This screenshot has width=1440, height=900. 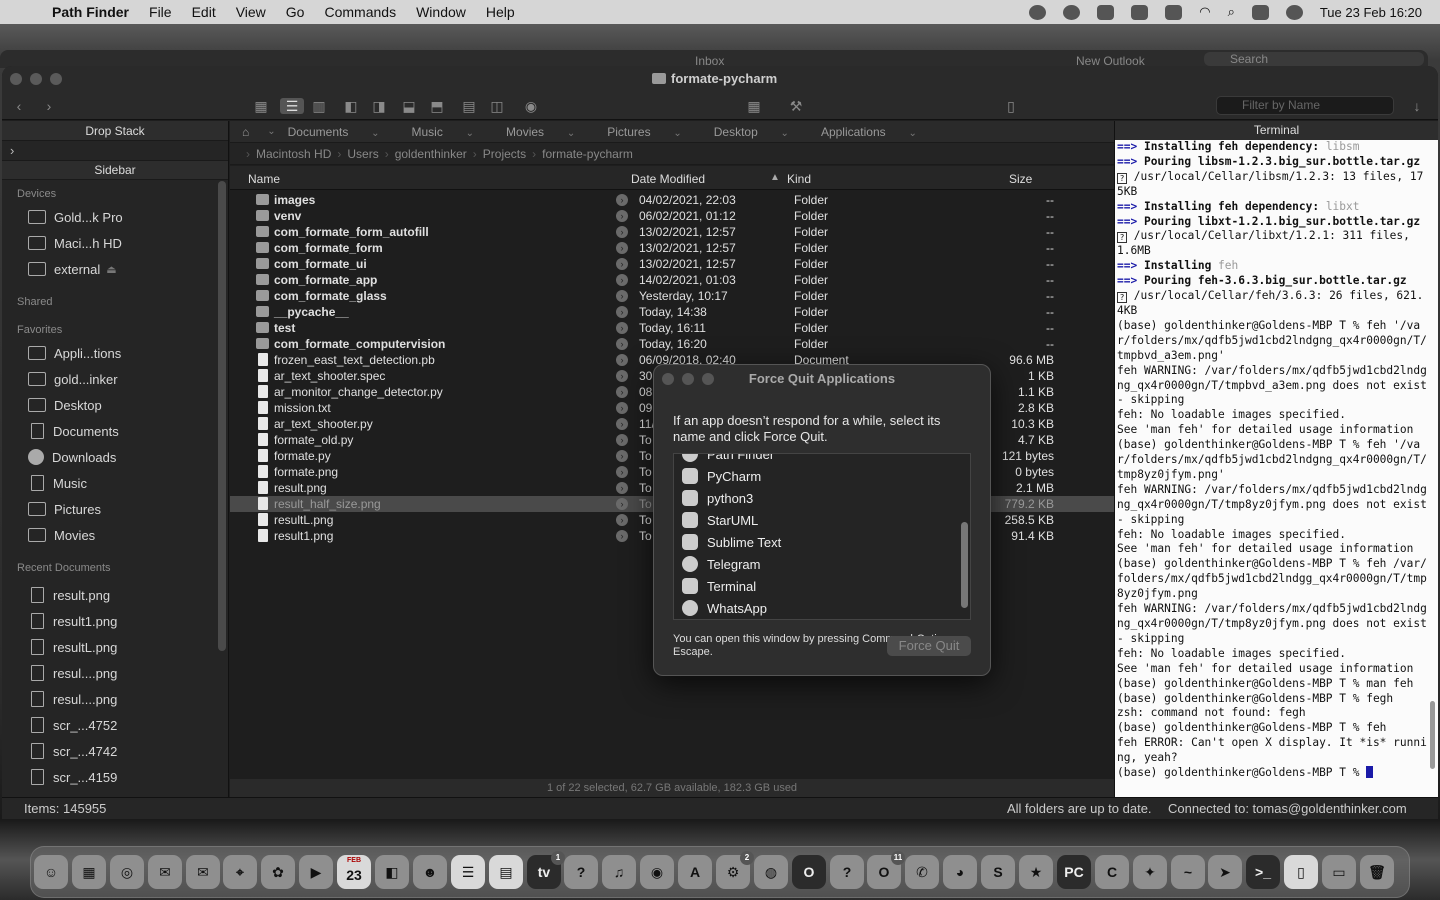 I want to click on menu-file: File, so click(x=160, y=12).